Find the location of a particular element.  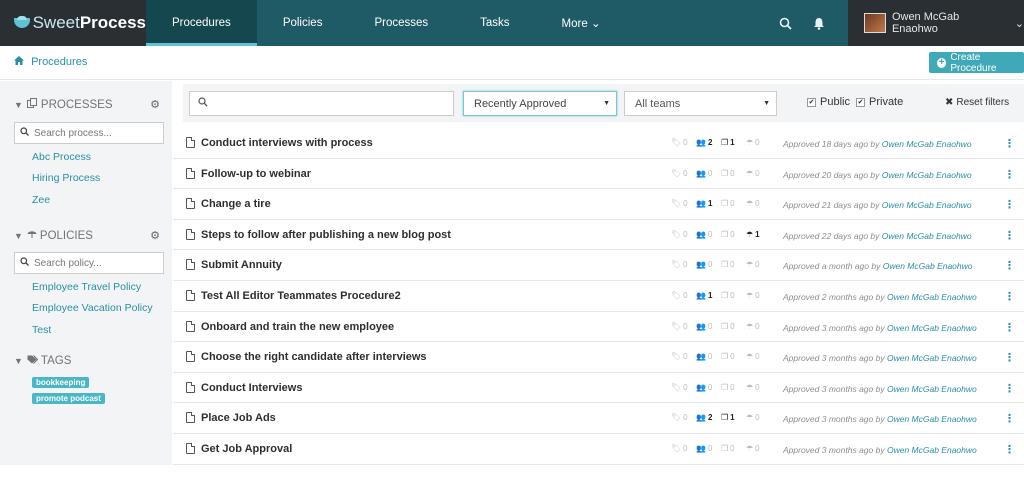

nav-tasks: Tasks is located at coordinates (494, 23).